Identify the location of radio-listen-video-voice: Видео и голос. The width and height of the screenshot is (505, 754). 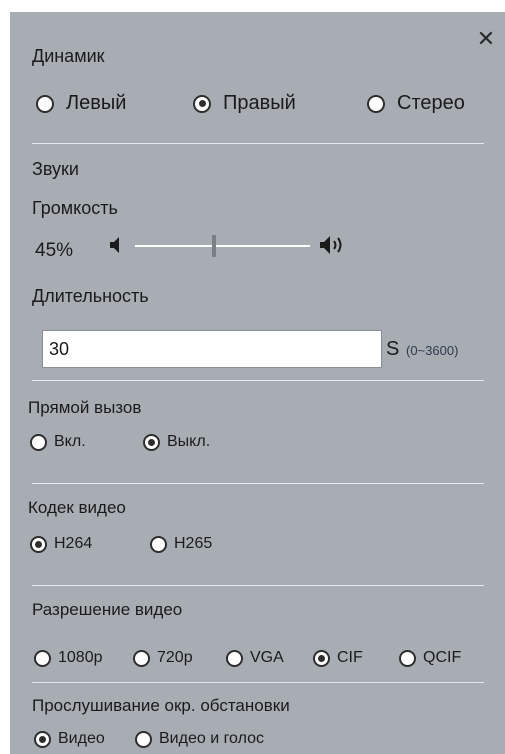
(199, 739).